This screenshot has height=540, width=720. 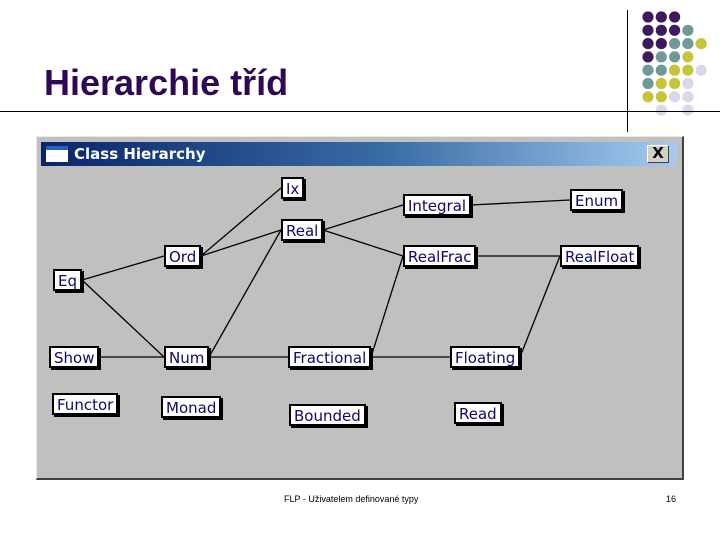 What do you see at coordinates (293, 188) in the screenshot?
I see `class-node-ix: Ix` at bounding box center [293, 188].